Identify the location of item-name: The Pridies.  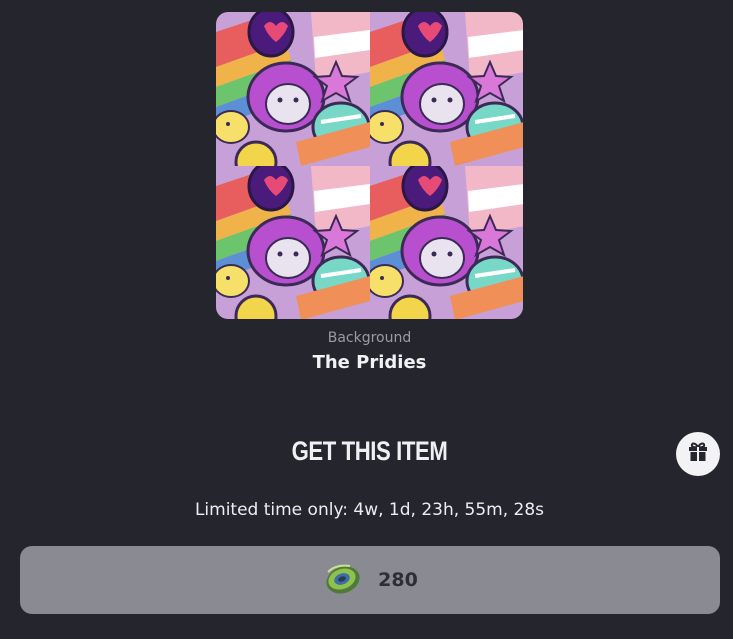
(369, 362).